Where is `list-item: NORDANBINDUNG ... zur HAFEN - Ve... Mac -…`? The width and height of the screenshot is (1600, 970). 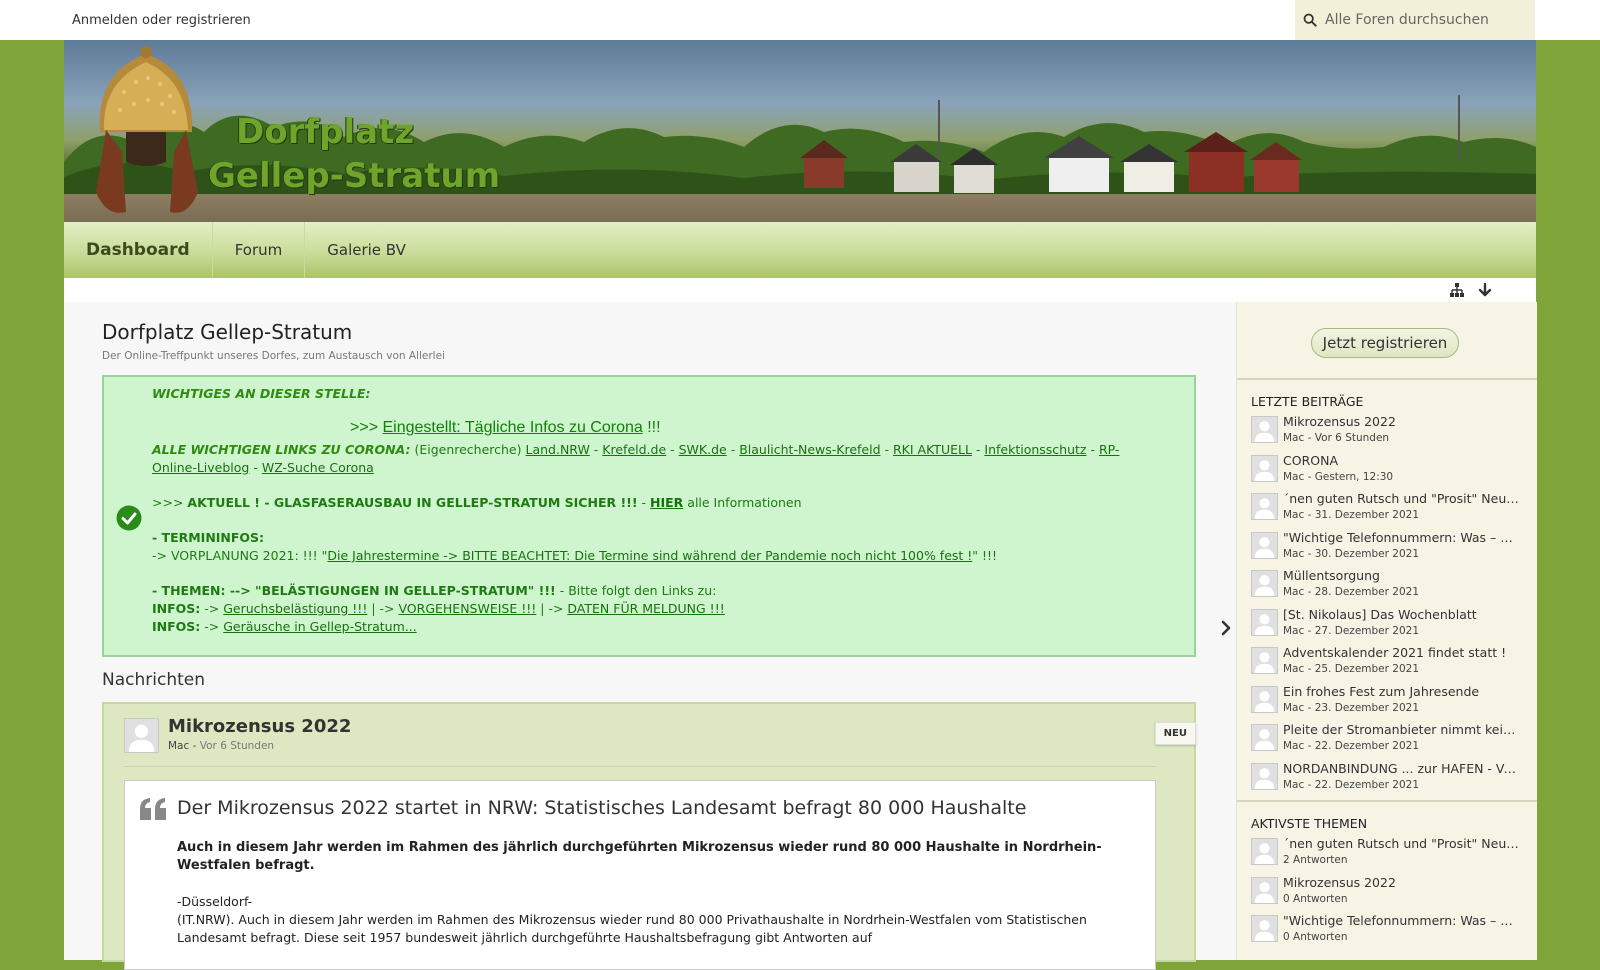
list-item: NORDANBINDUNG ... zur HAFEN - Ve... Mac -… is located at coordinates (1388, 780).